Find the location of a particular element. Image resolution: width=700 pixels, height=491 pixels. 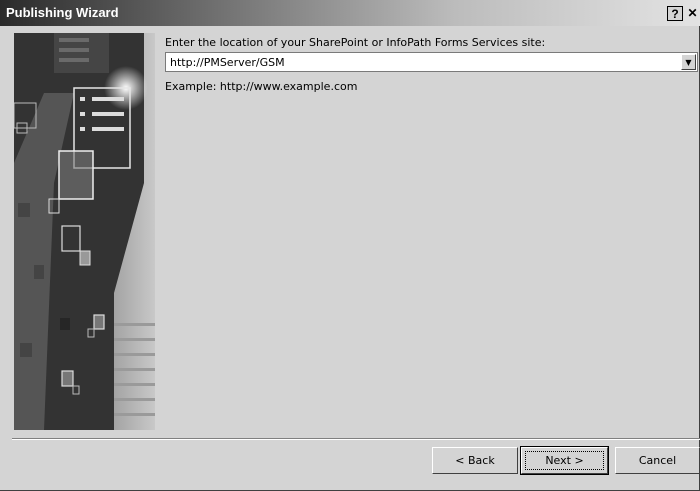

footer-separator-highlight is located at coordinates (356, 439).